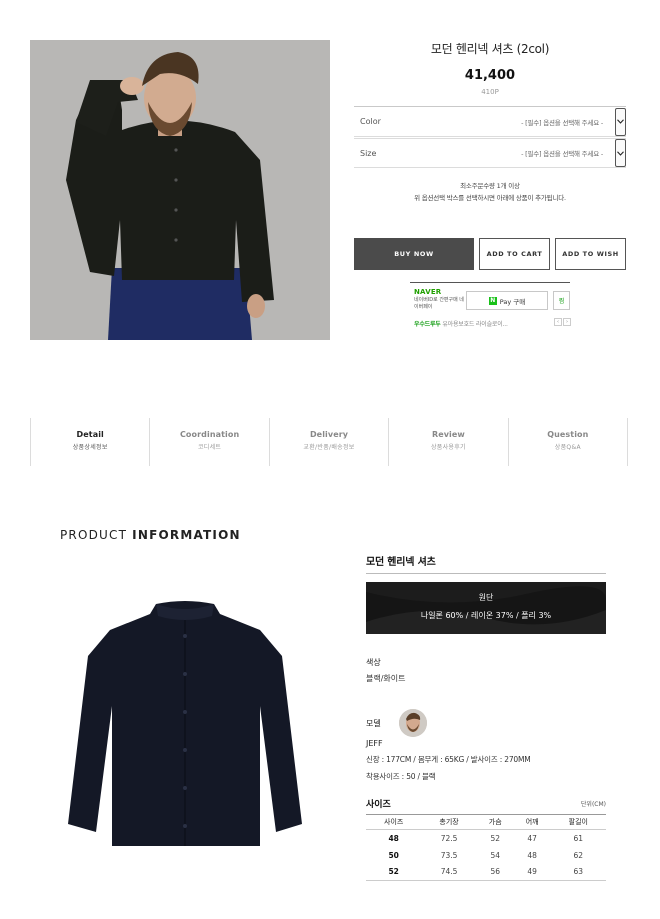 The width and height of the screenshot is (660, 919). I want to click on option-guide-text: 위 옵션선택 박스를 선택하시면 아래에 상품이 추가됩니다., so click(490, 198).